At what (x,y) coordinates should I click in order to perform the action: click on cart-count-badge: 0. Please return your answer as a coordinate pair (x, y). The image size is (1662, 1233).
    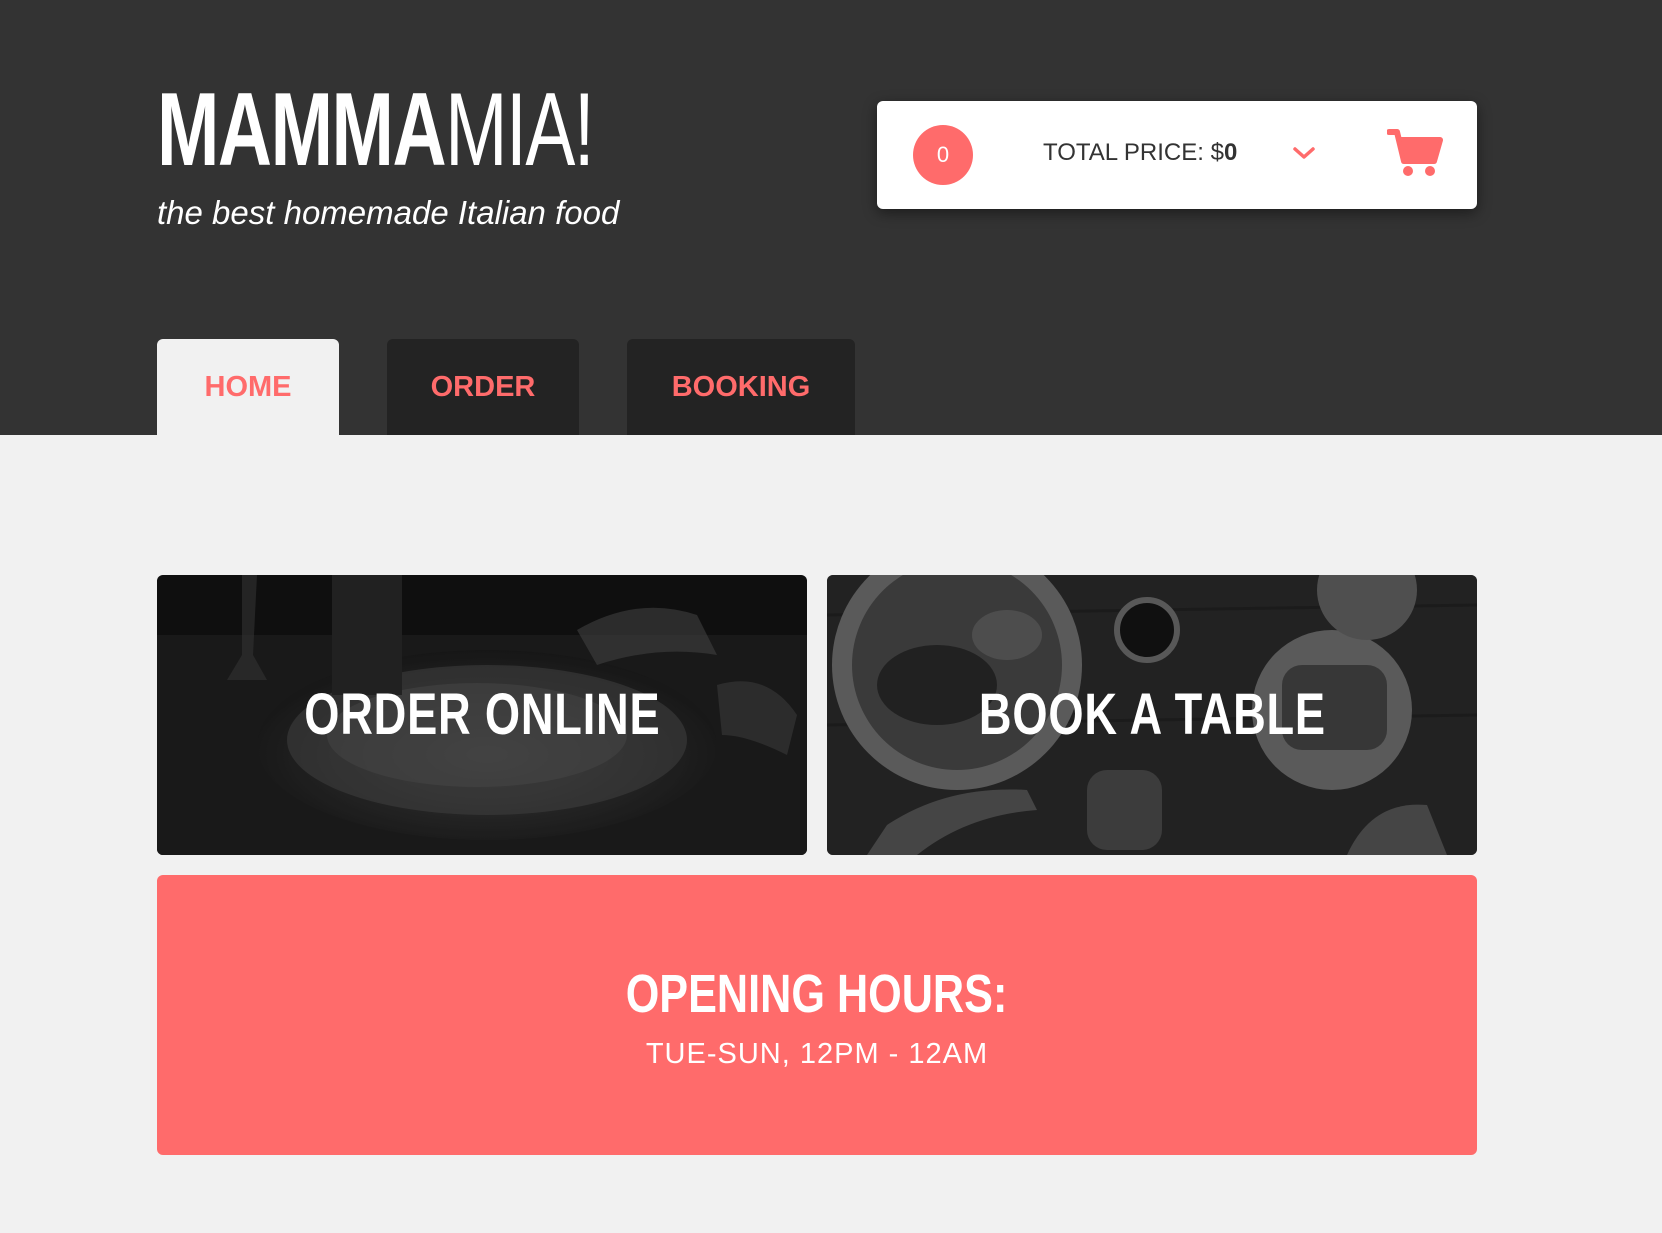
    Looking at the image, I should click on (943, 155).